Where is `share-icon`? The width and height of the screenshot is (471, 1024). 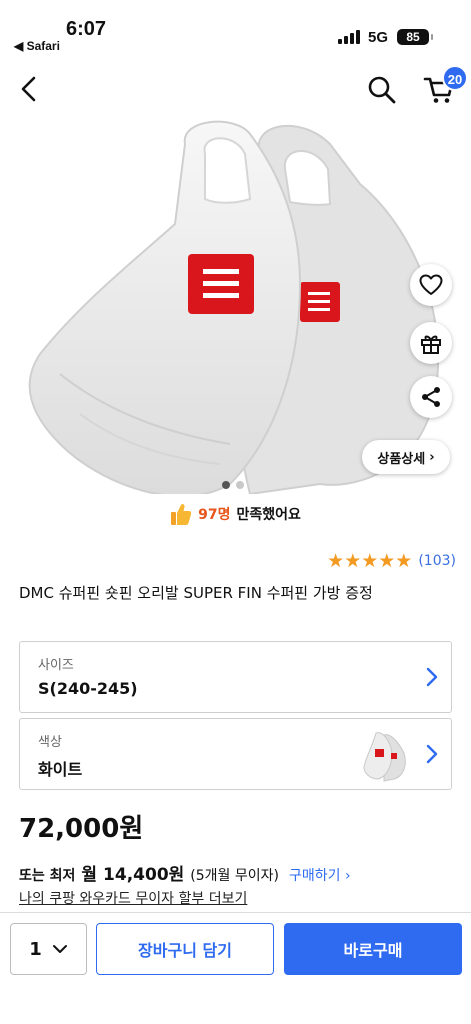 share-icon is located at coordinates (431, 397).